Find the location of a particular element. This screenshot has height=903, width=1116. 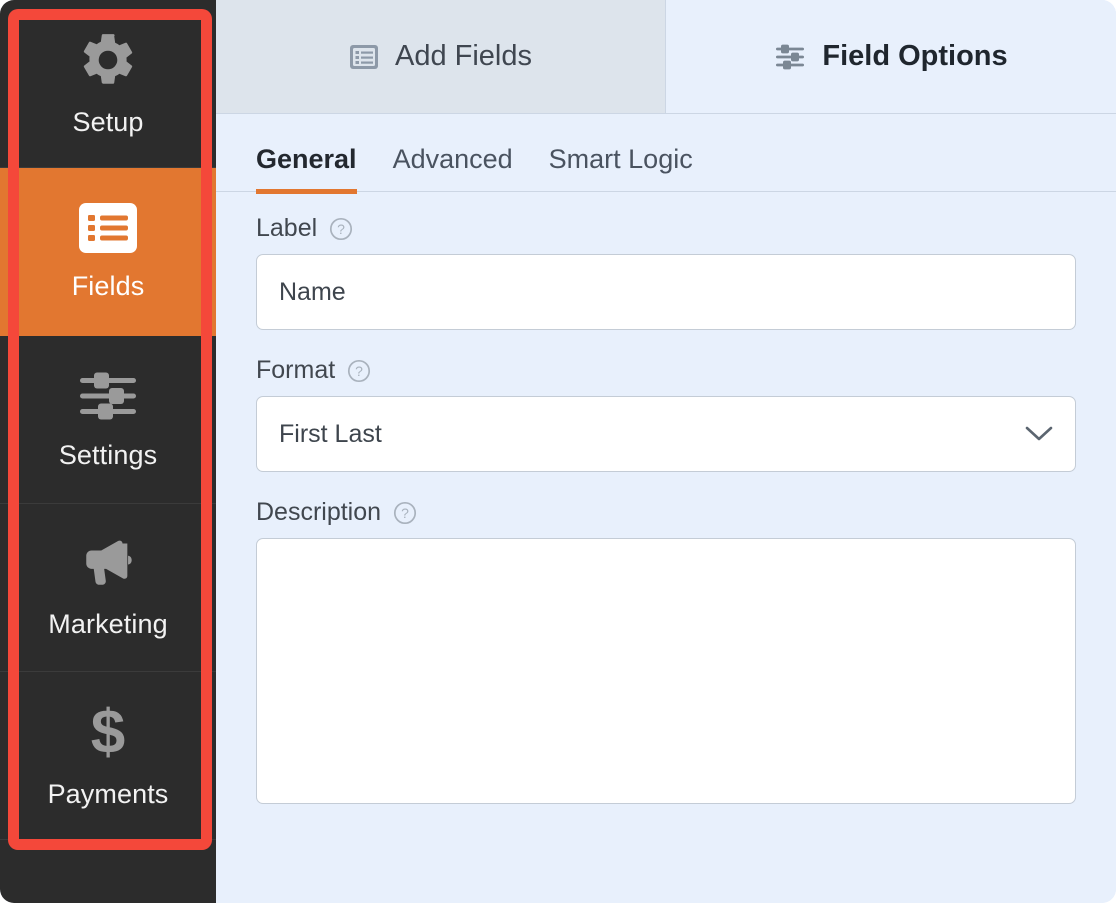

sidebar-item-fields: Fields is located at coordinates (108, 252).